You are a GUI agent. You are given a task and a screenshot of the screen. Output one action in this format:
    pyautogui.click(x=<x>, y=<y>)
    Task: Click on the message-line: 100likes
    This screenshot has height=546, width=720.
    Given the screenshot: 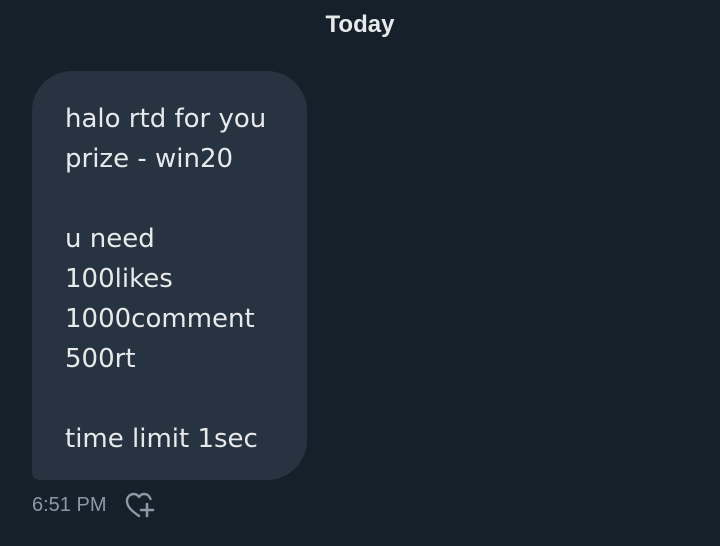 What is the action you would take?
    pyautogui.click(x=119, y=279)
    